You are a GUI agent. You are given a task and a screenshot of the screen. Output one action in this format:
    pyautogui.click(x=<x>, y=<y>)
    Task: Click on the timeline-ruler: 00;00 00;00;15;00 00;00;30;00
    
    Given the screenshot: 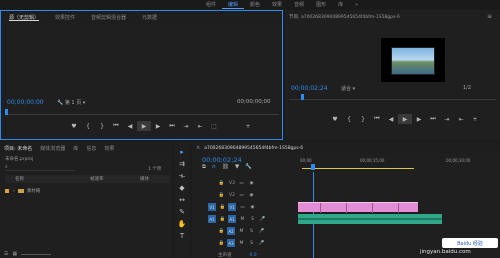 What is the action you would take?
    pyautogui.click(x=398, y=164)
    